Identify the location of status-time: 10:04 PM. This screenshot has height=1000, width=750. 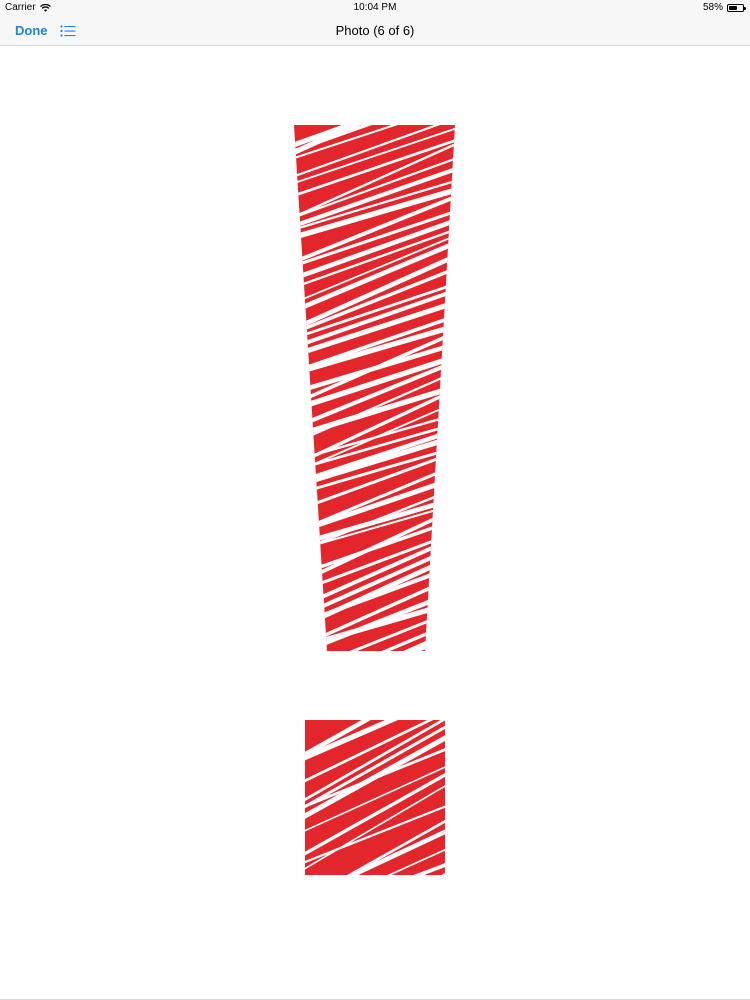
(375, 7).